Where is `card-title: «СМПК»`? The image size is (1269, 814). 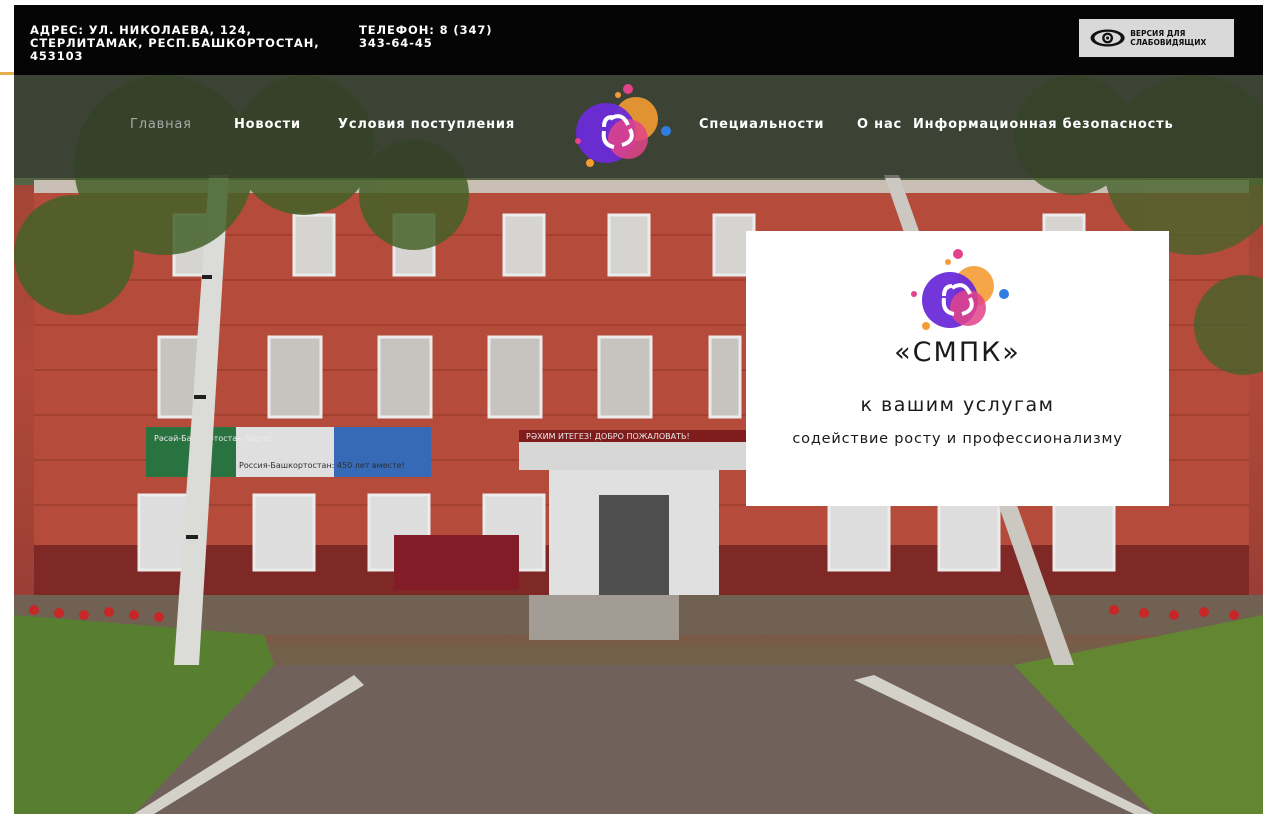
card-title: «СМПК» is located at coordinates (957, 352).